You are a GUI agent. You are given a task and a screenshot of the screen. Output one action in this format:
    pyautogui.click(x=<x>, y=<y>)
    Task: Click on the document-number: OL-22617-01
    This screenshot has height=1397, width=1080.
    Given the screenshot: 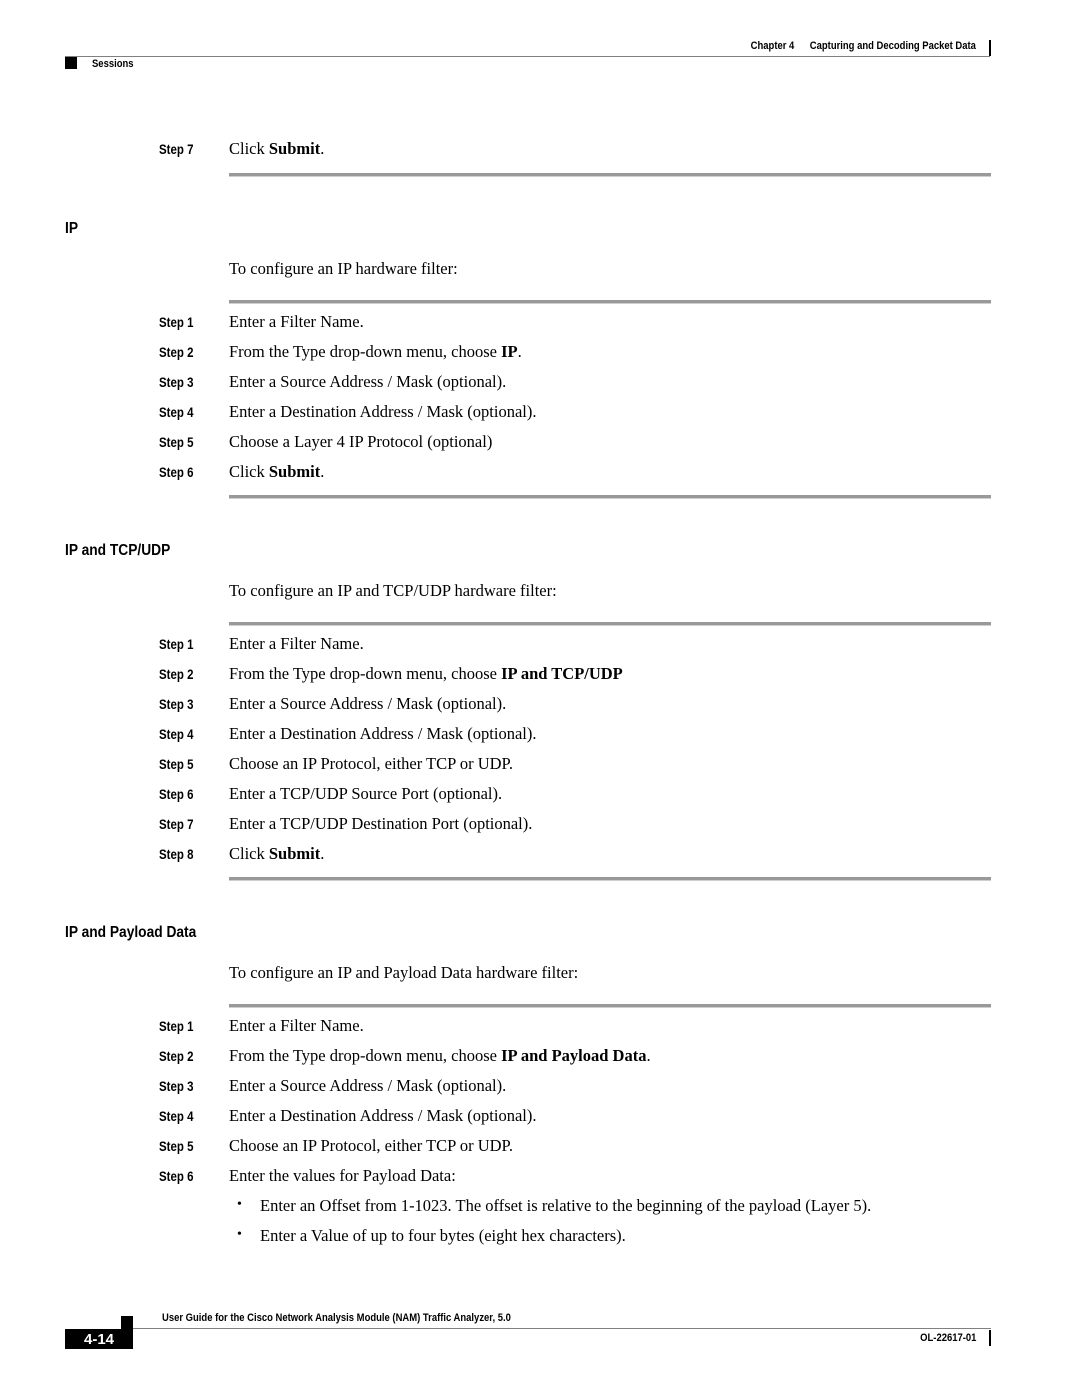 What is the action you would take?
    pyautogui.click(x=947, y=1338)
    